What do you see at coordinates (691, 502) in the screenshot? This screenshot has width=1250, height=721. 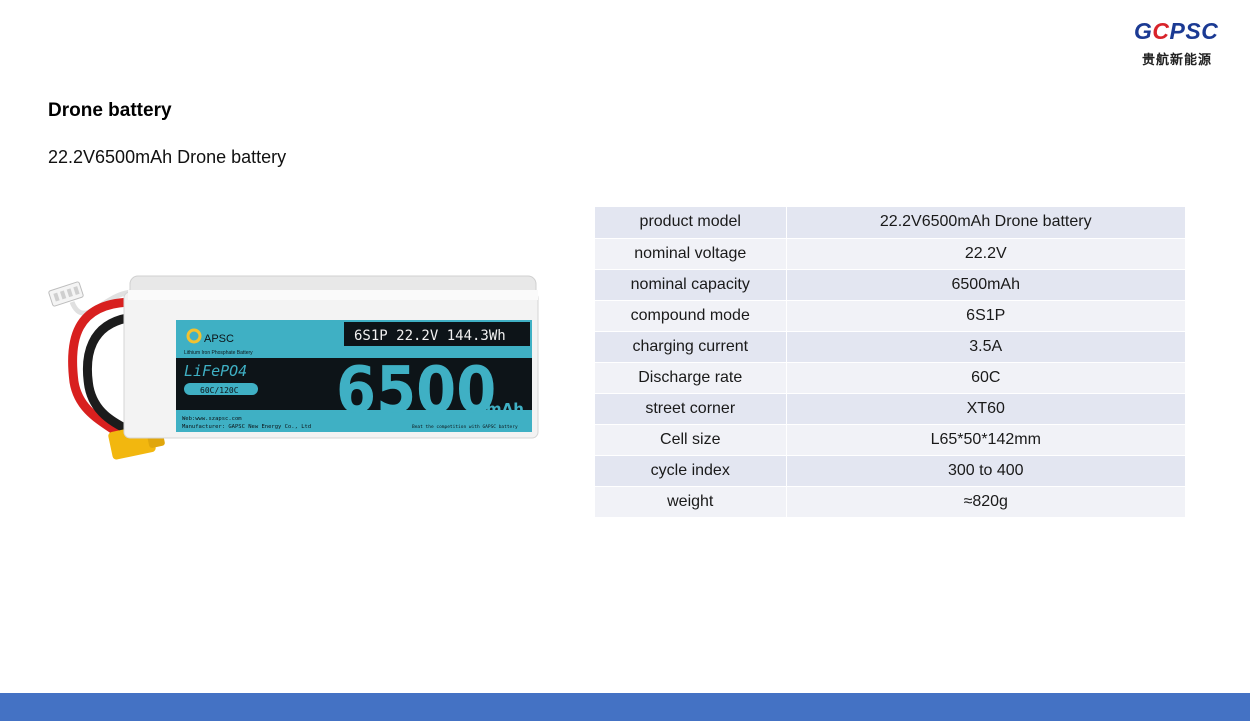 I see `spec-label: weight` at bounding box center [691, 502].